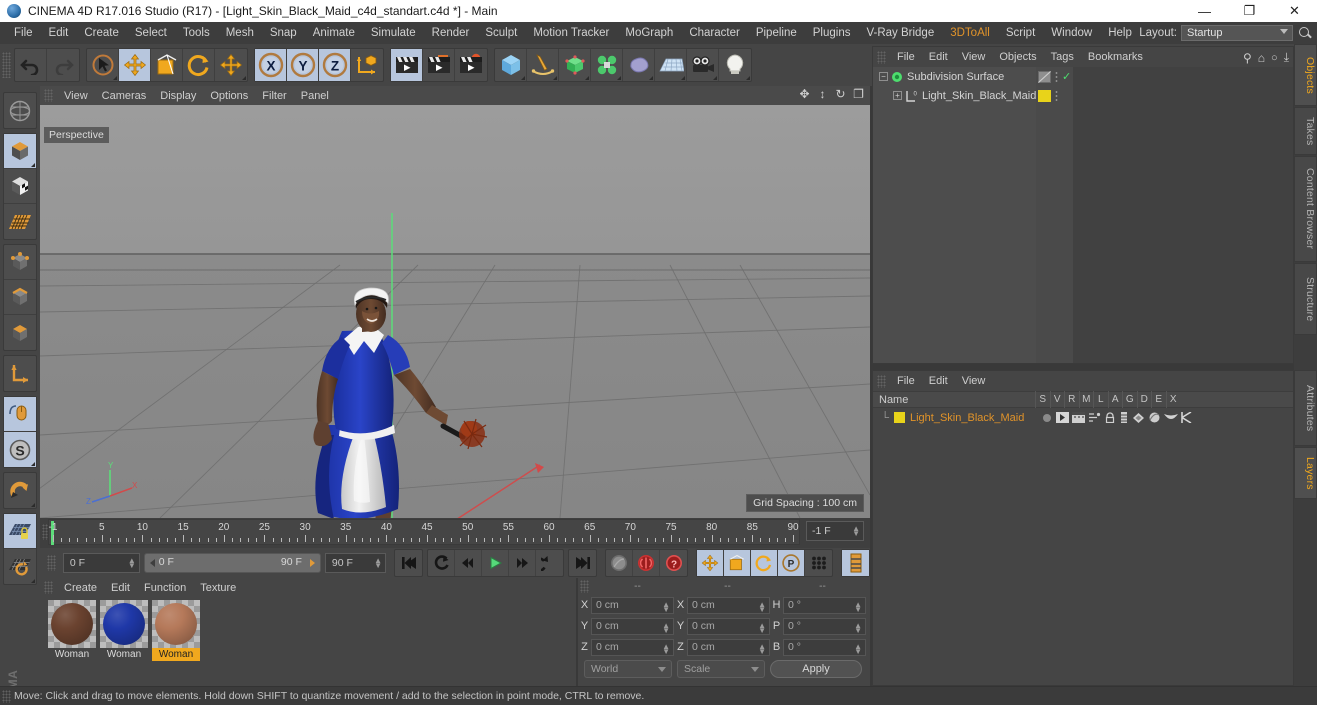  Describe the element at coordinates (135, 65) in the screenshot. I see `move-tool` at that location.